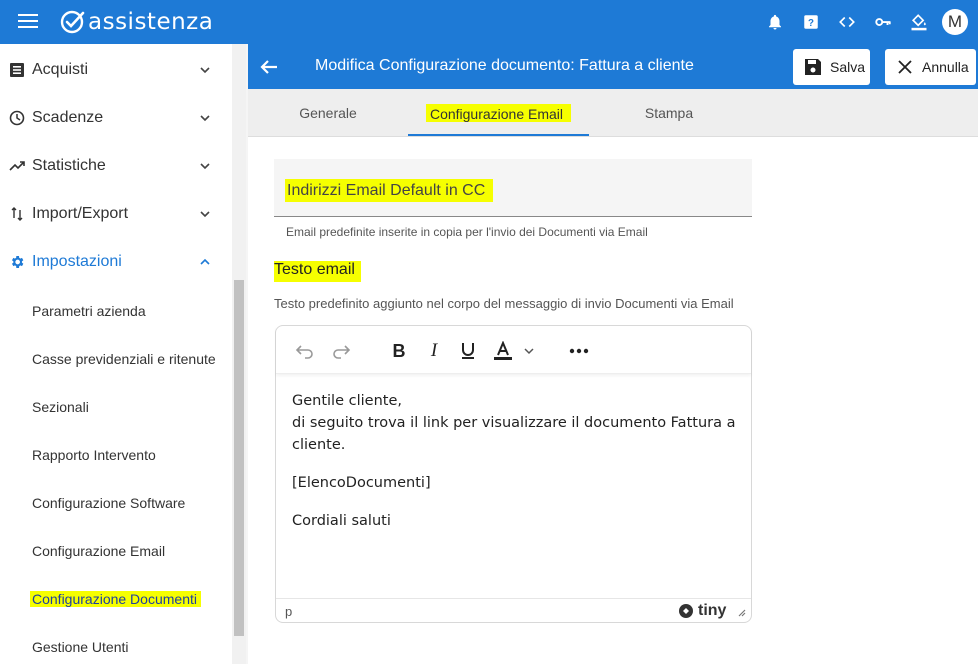  I want to click on sidebar-item-statistiche: Statistiche, so click(116, 166).